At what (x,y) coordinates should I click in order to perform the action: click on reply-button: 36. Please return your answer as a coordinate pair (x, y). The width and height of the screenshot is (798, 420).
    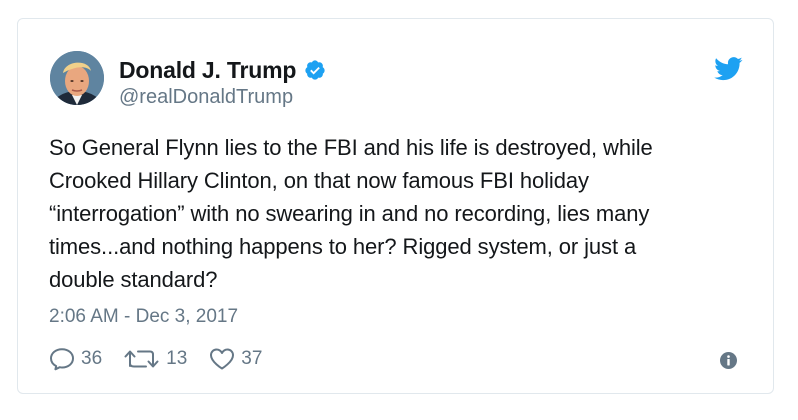
    Looking at the image, I should click on (75, 359).